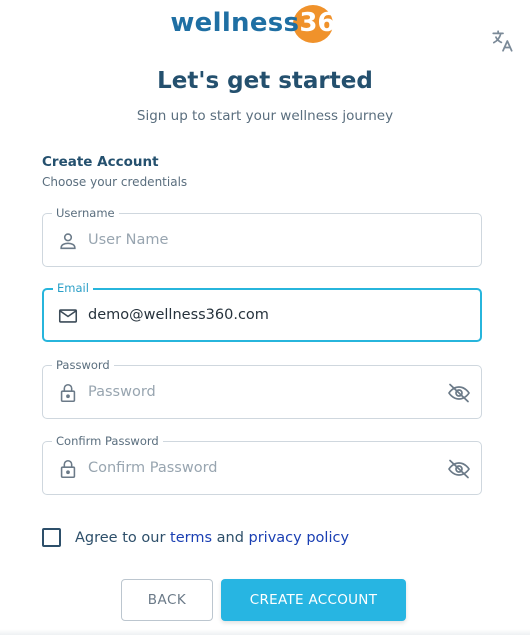 The height and width of the screenshot is (635, 530). I want to click on password-label: Password, so click(83, 365).